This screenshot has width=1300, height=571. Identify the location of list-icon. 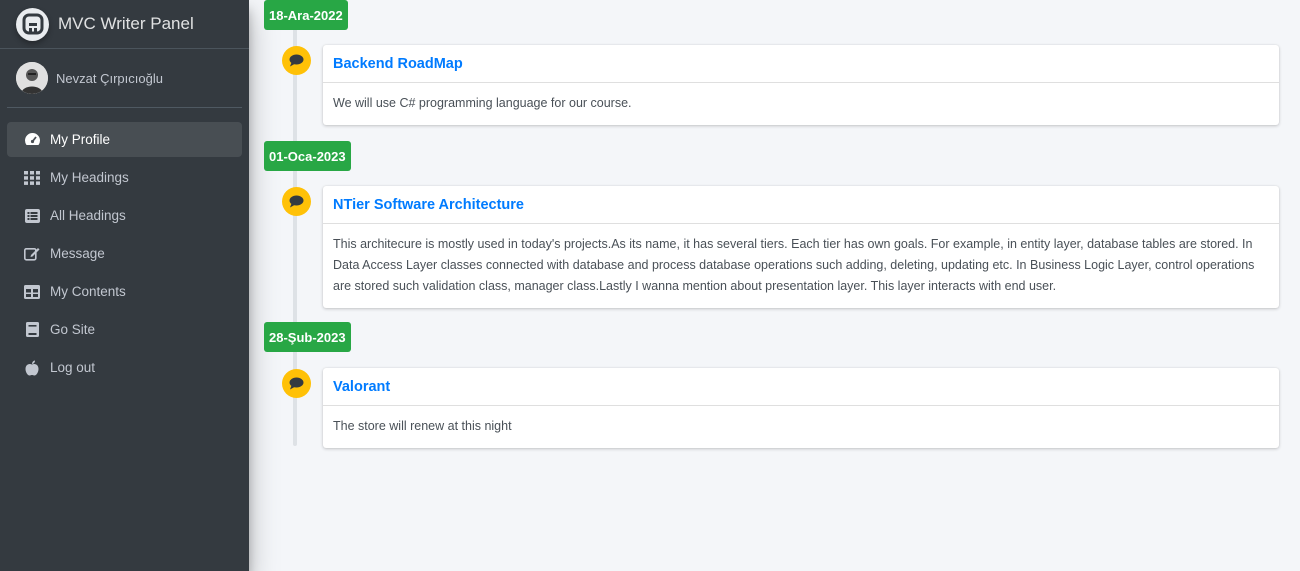
(32, 216).